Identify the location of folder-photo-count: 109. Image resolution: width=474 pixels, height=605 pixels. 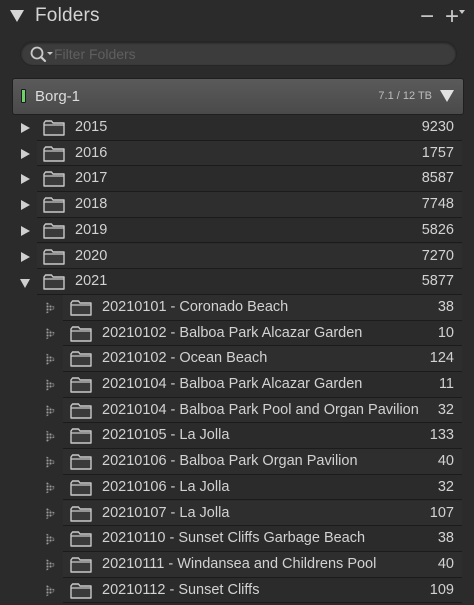
(441, 589).